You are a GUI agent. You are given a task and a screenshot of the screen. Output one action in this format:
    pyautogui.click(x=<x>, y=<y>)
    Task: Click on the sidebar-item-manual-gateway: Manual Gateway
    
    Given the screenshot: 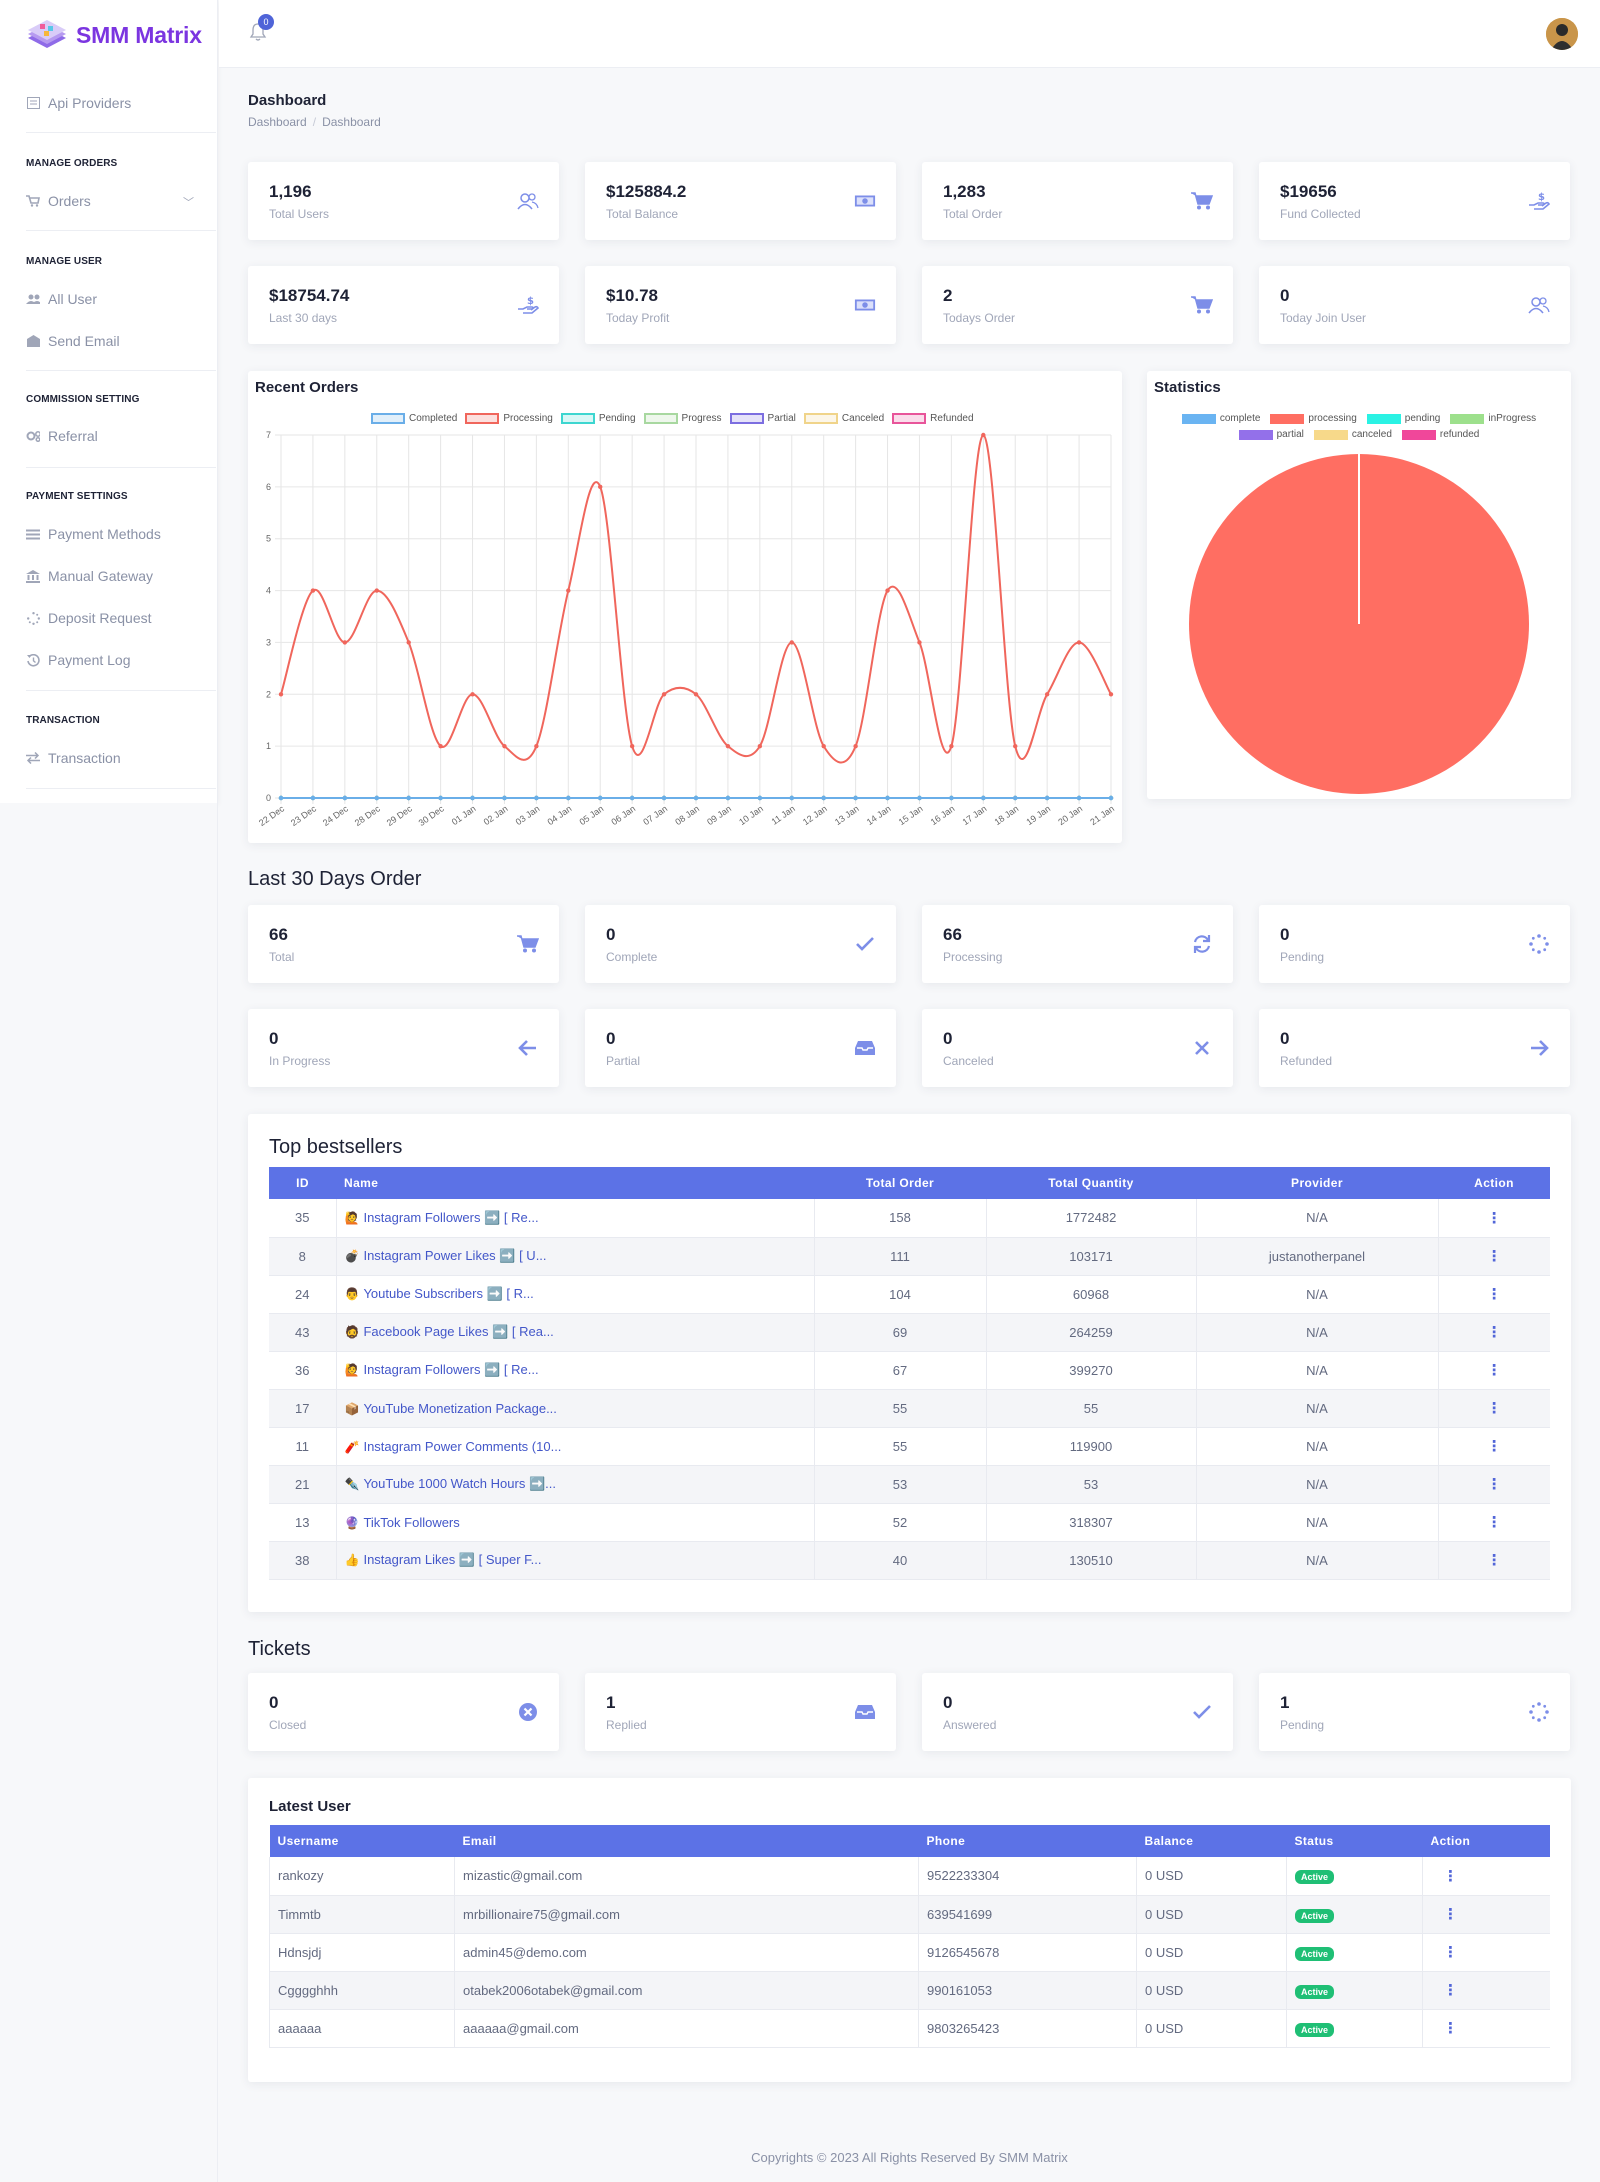 What is the action you would take?
    pyautogui.click(x=89, y=576)
    